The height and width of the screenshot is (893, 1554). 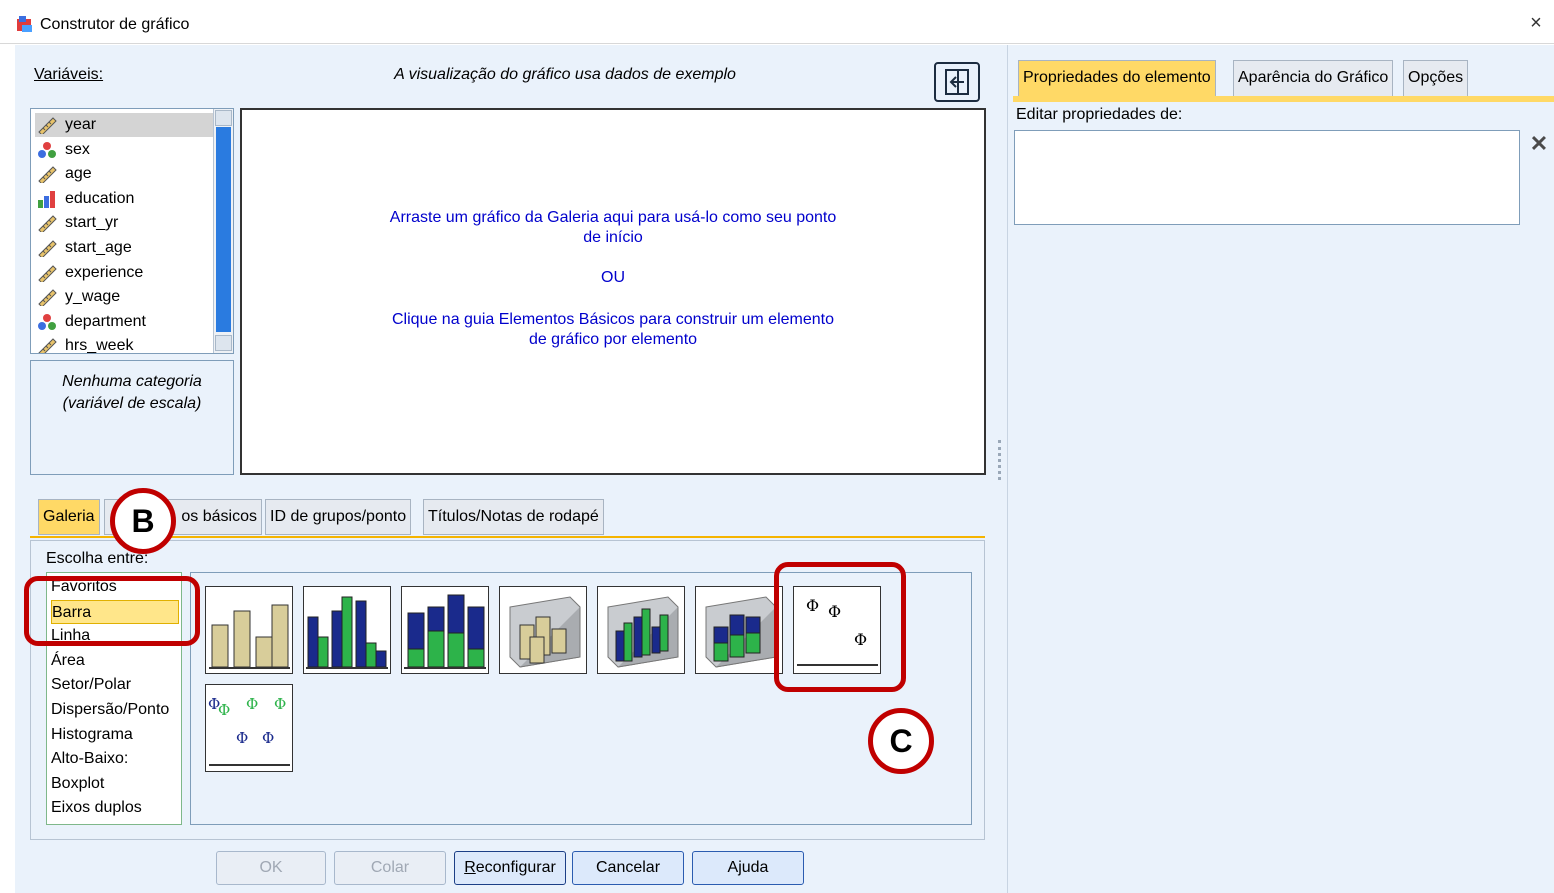 I want to click on right-tab-underline, so click(x=1283, y=99).